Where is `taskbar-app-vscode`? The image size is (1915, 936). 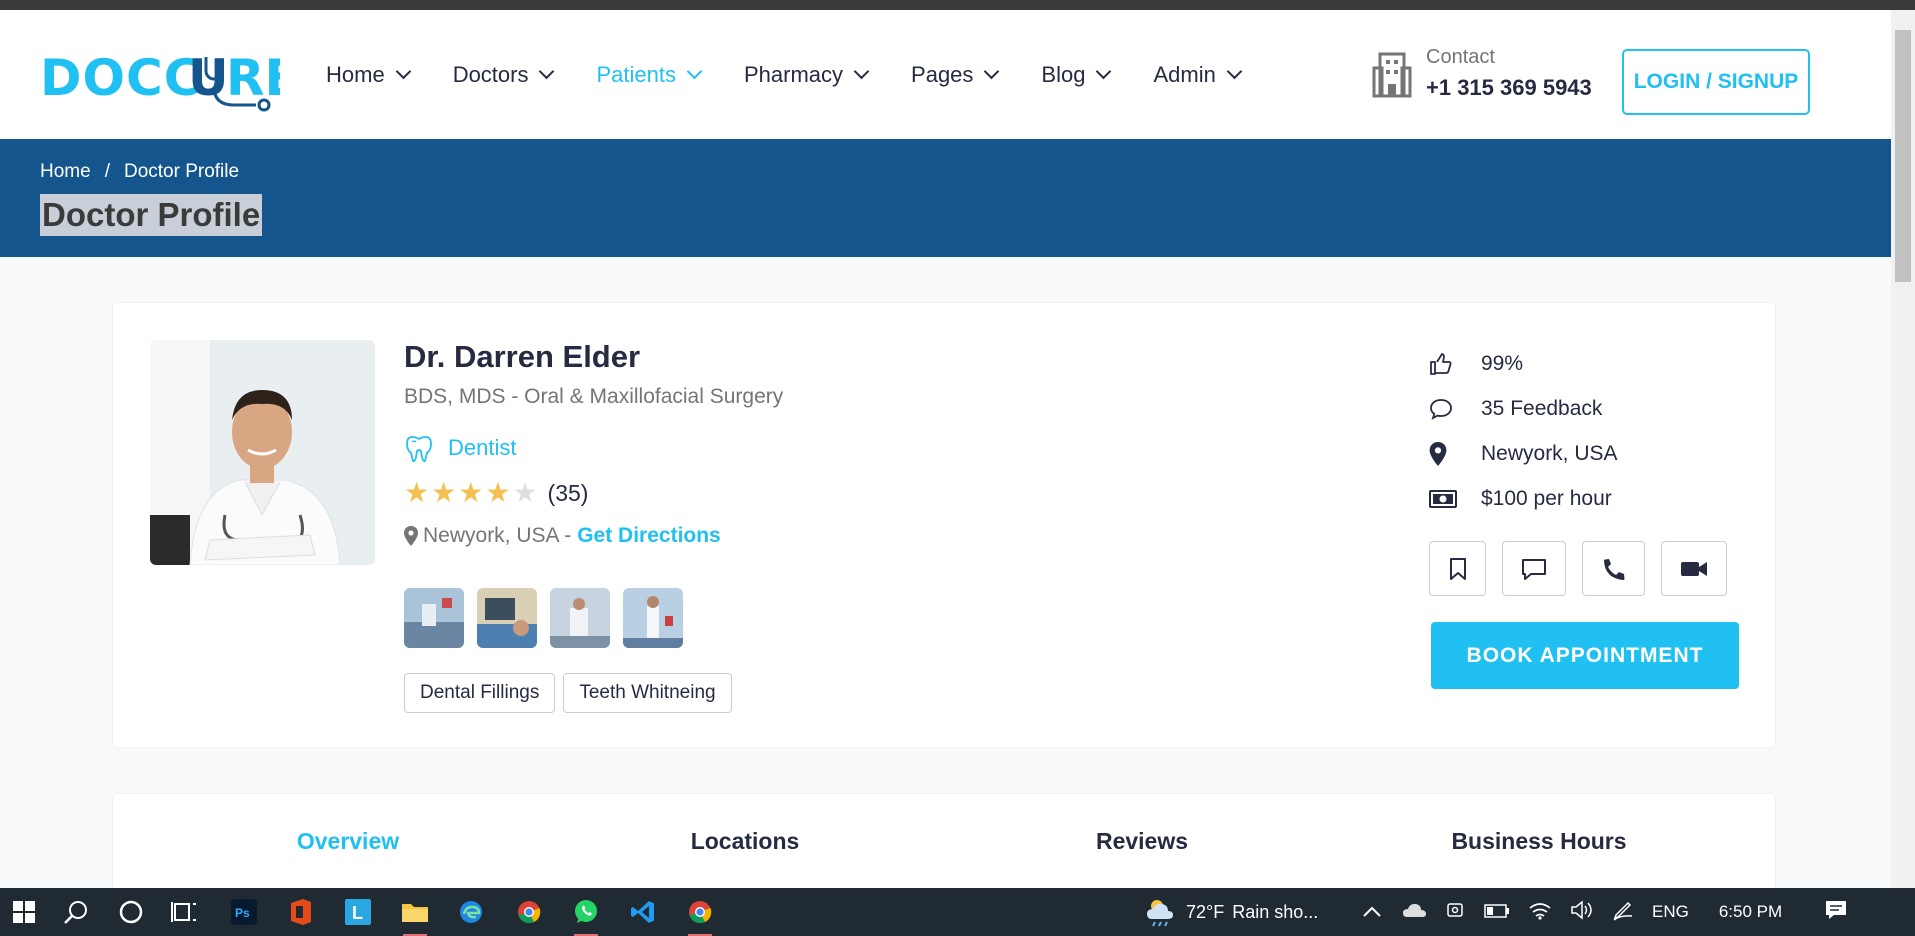
taskbar-app-vscode is located at coordinates (643, 912).